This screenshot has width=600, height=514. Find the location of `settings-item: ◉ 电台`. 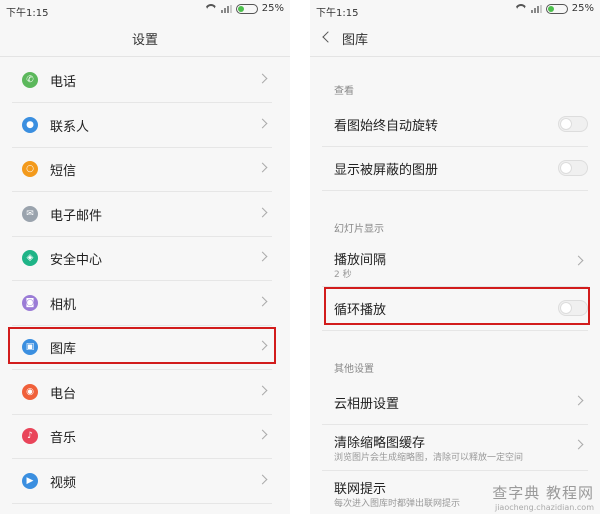

settings-item: ◉ 电台 is located at coordinates (142, 392).